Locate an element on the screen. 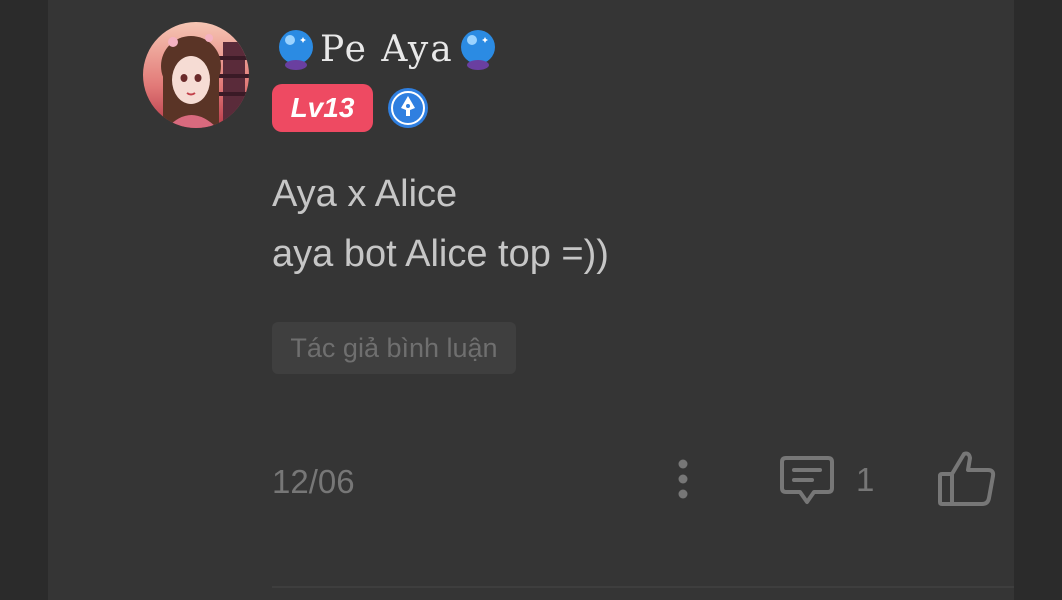 This screenshot has height=600, width=1062. more-vertical-icon is located at coordinates (683, 479).